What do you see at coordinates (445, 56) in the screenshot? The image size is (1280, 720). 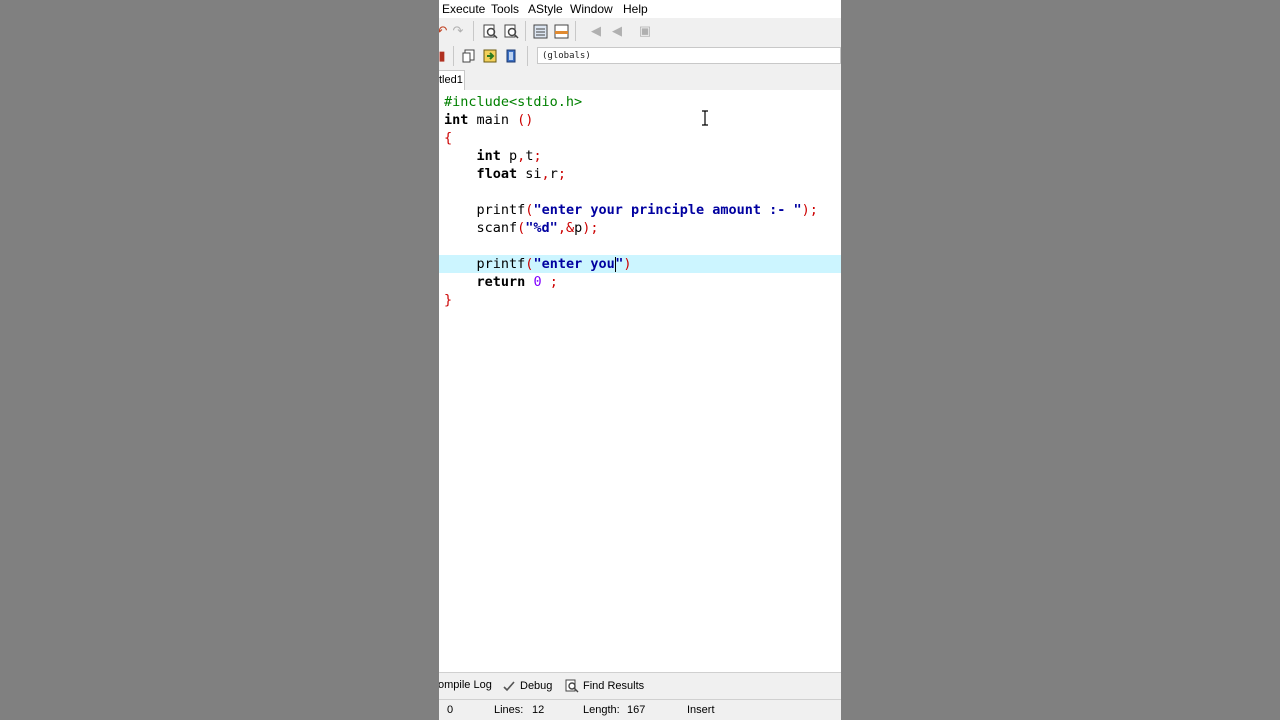 I see `compile-icon: ▮` at bounding box center [445, 56].